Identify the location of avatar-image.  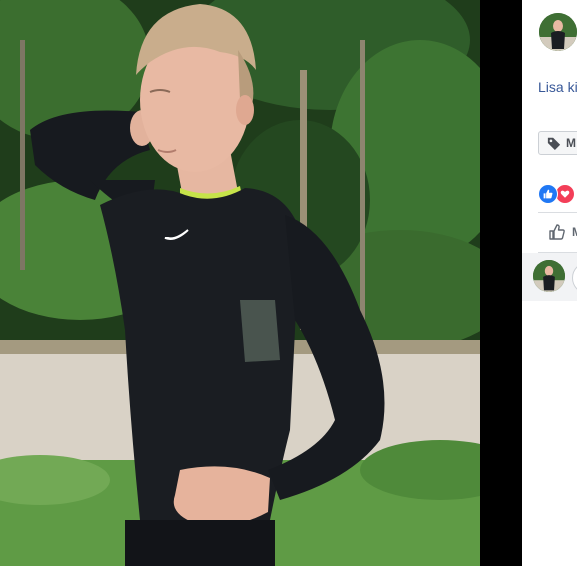
(558, 32).